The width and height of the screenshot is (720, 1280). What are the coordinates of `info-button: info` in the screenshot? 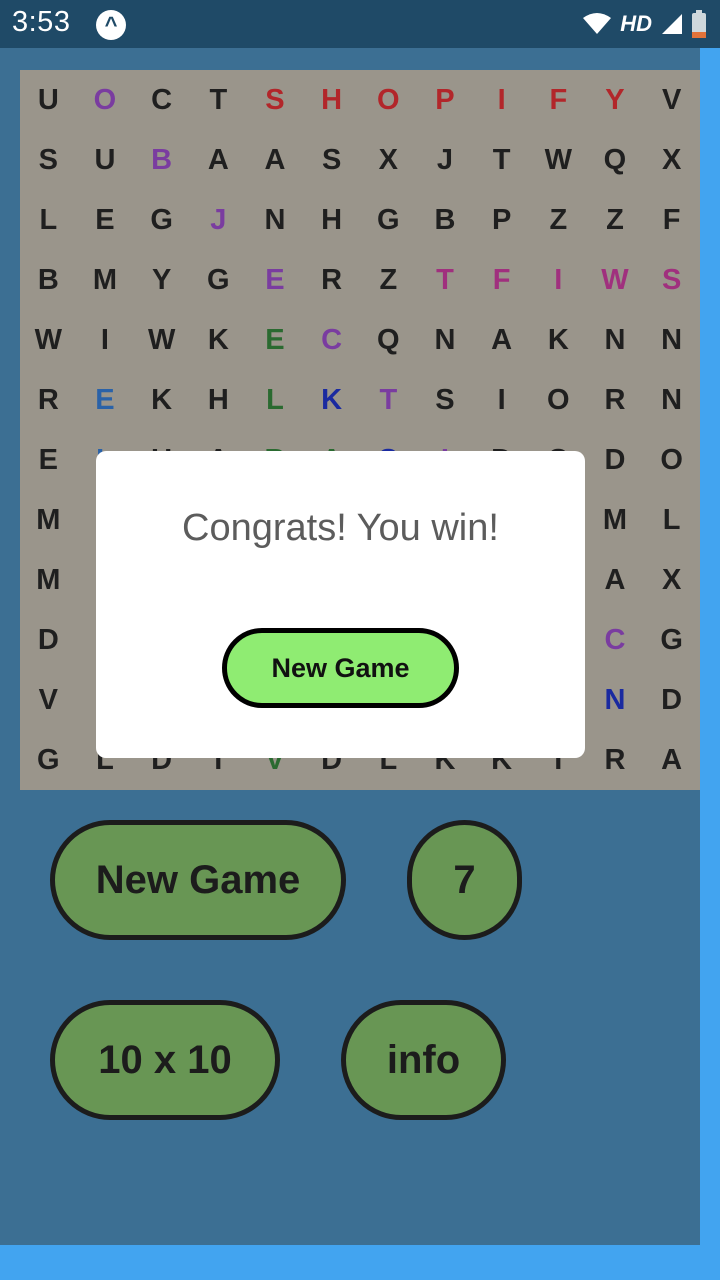 It's located at (423, 1060).